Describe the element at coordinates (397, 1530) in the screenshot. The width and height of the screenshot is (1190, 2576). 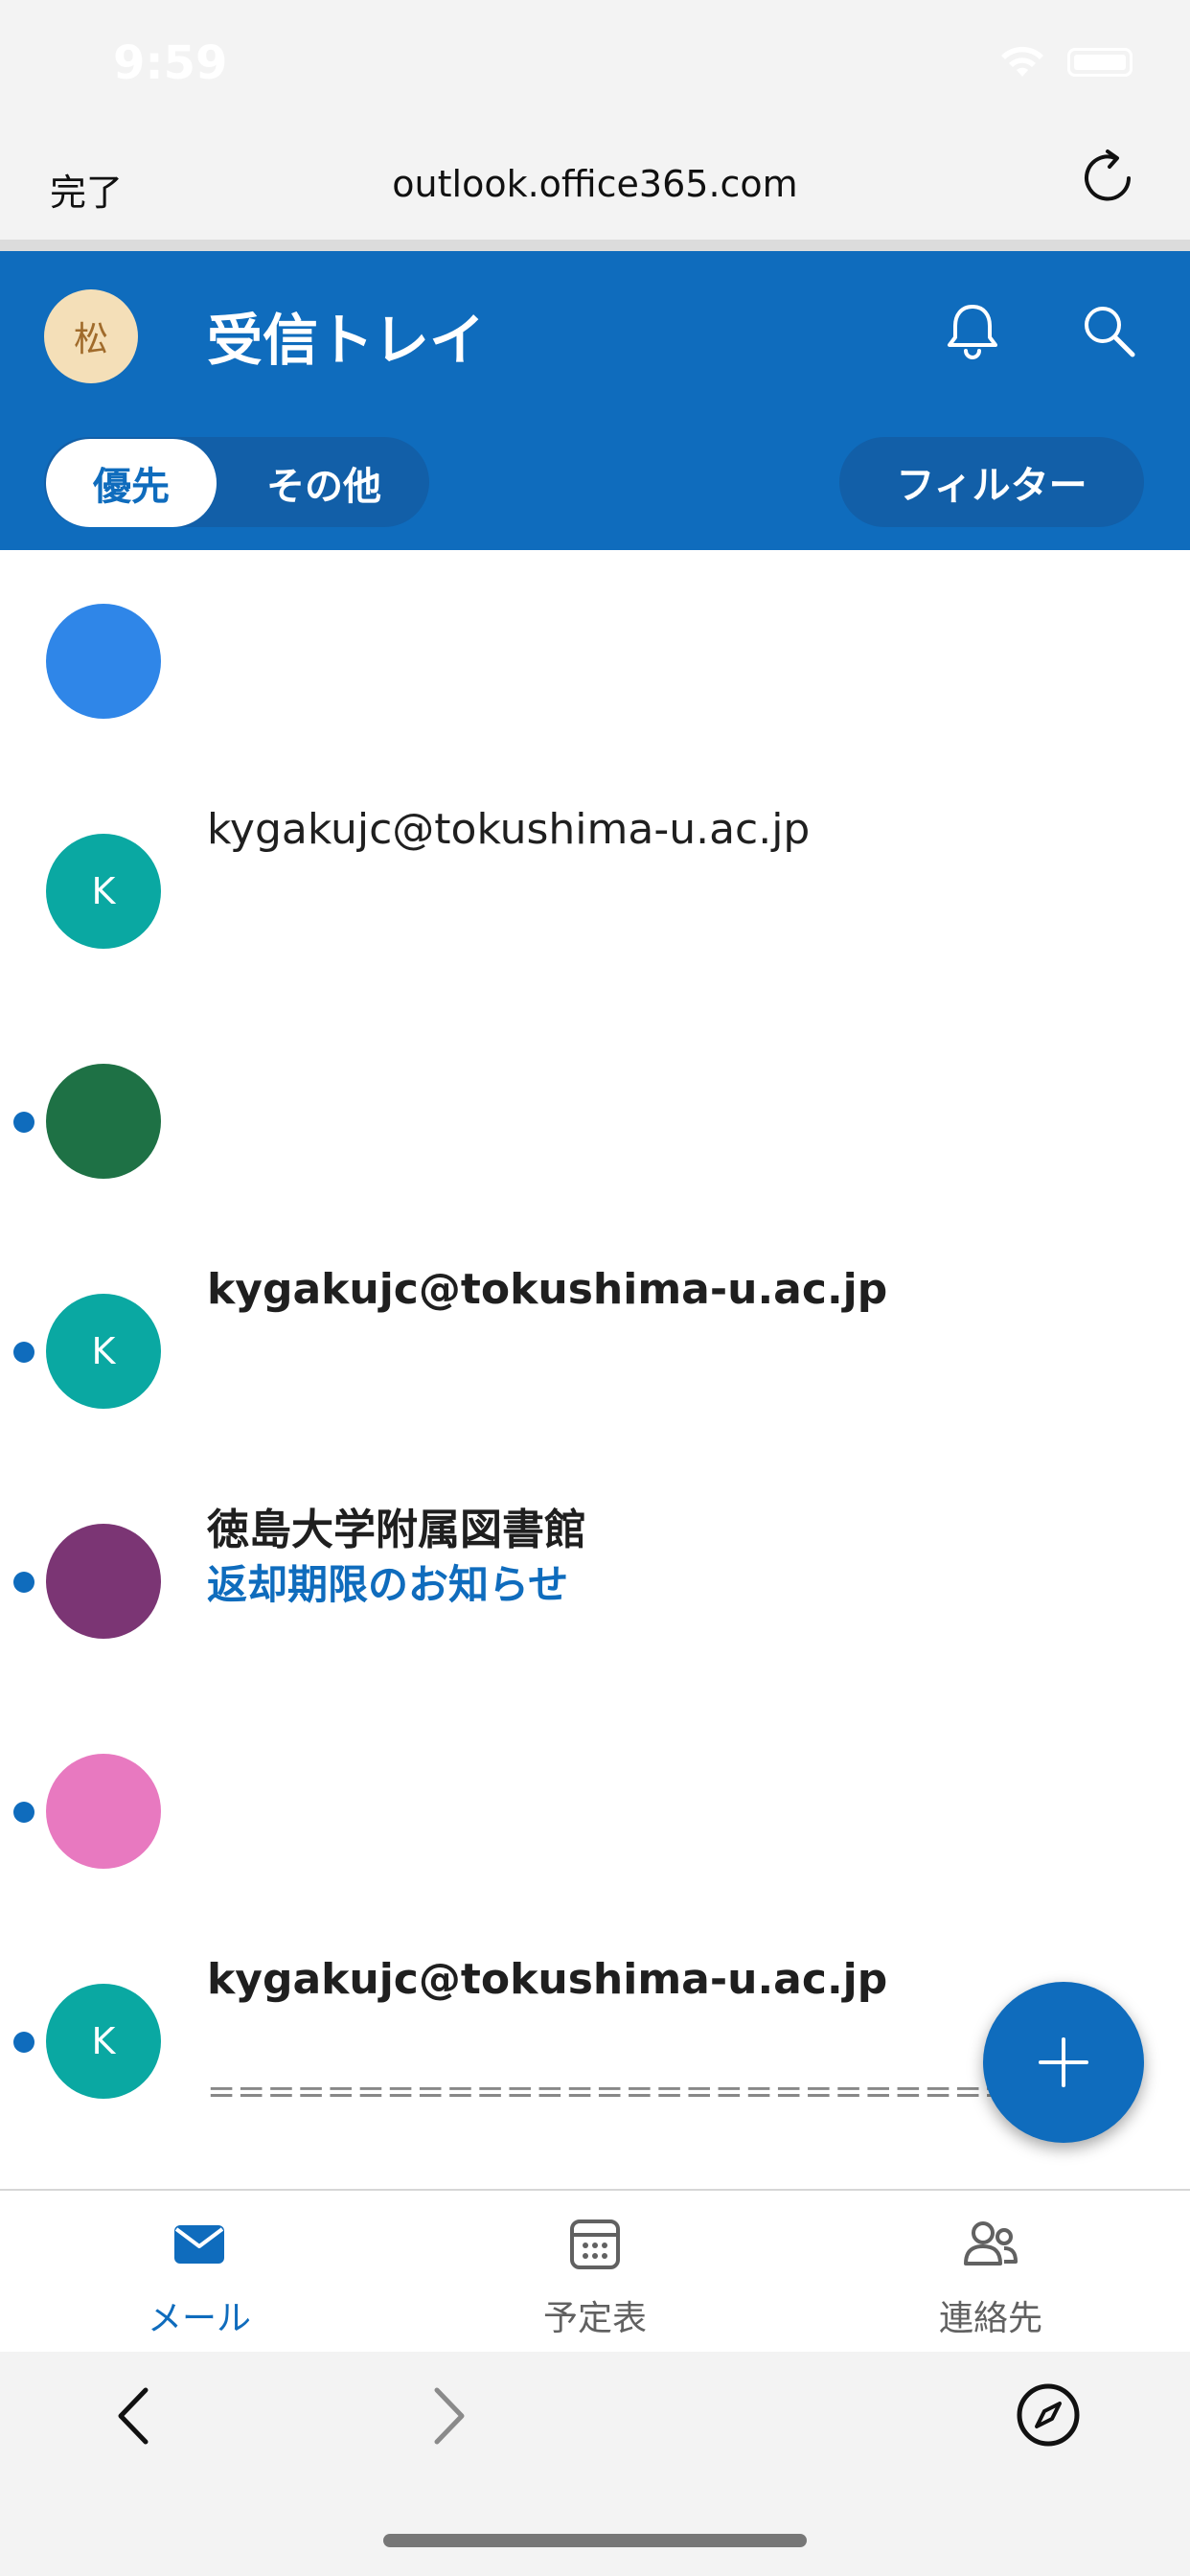
I see `mail-sender: 徳島大学附属図書館` at that location.